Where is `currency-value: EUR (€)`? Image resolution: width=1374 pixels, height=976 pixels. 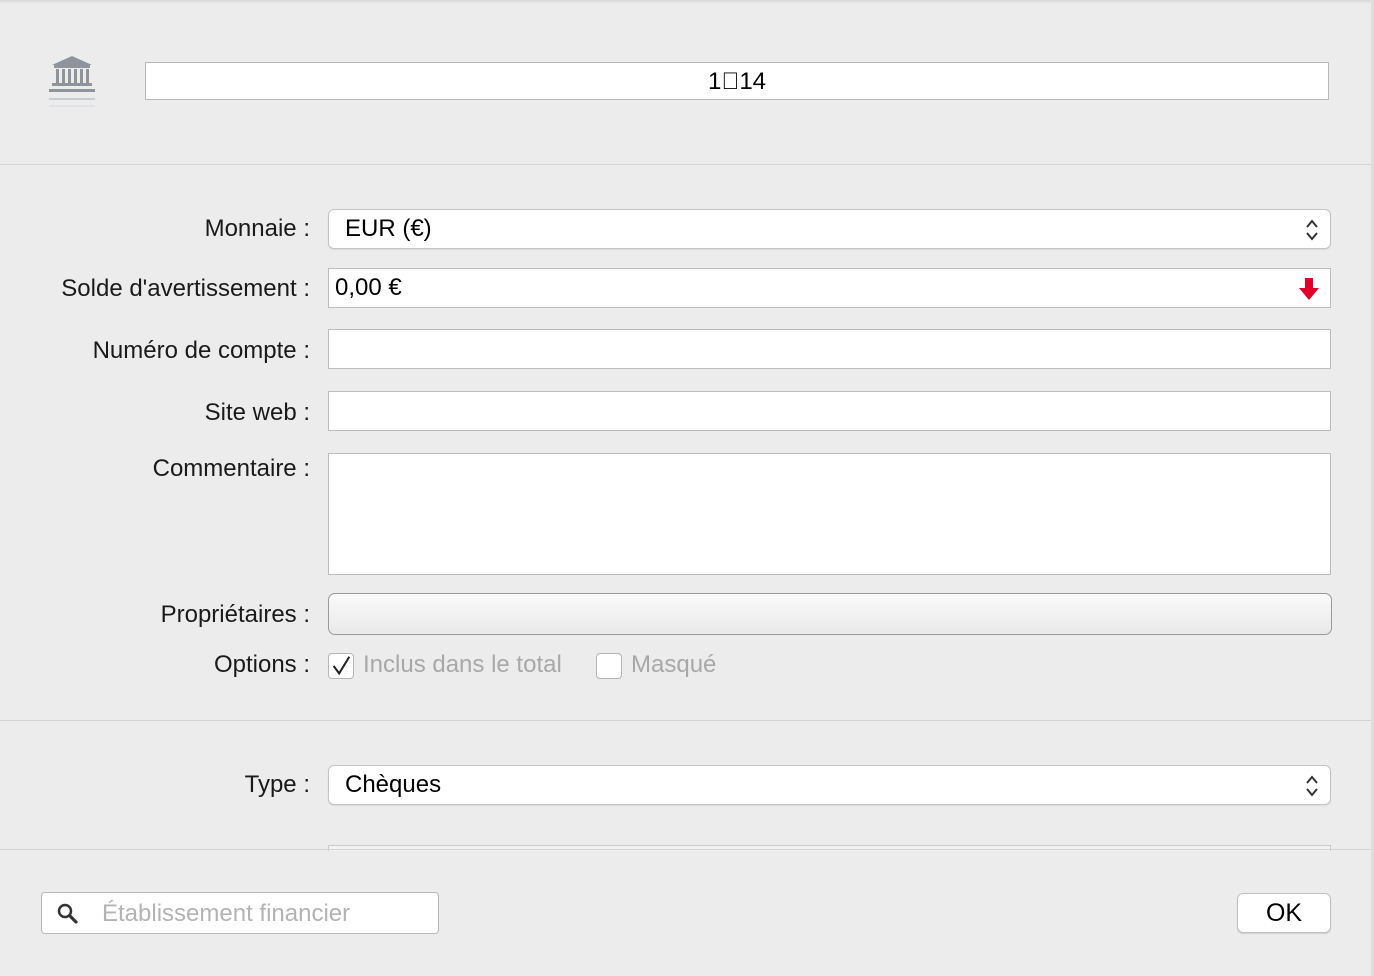
currency-value: EUR (€) is located at coordinates (388, 228).